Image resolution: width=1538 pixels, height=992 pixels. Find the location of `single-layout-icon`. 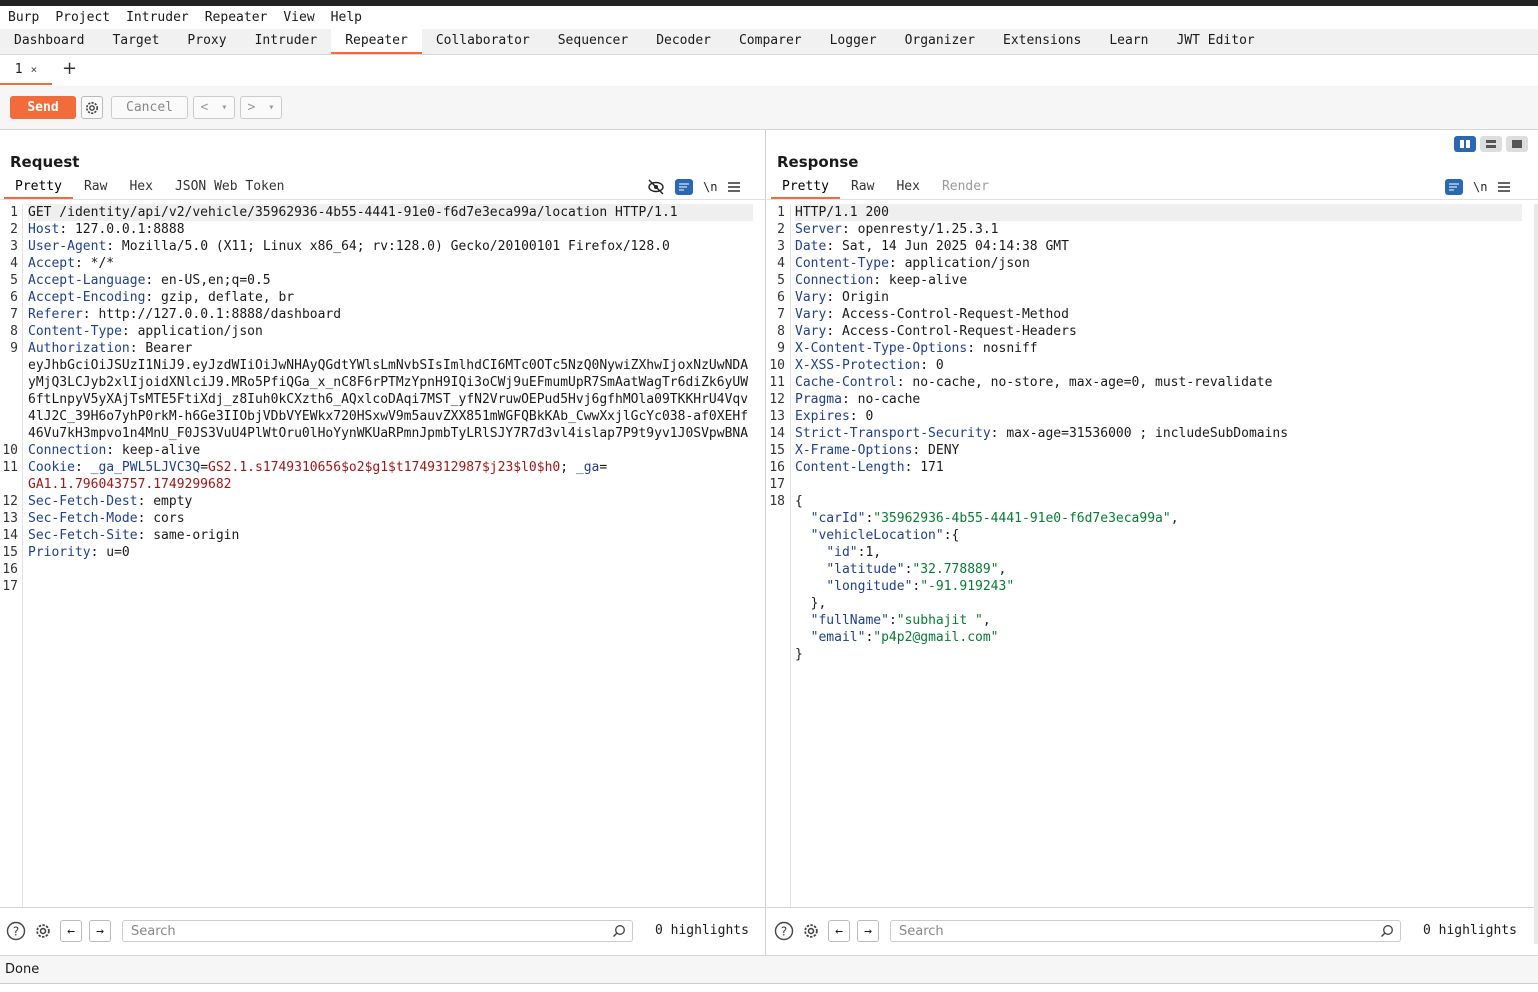

single-layout-icon is located at coordinates (1517, 144).